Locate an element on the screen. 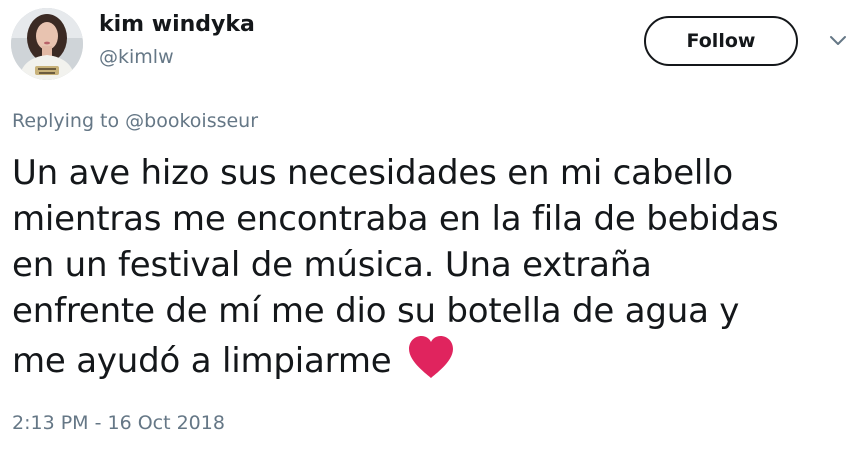  user-display-name: kim windyka is located at coordinates (177, 24).